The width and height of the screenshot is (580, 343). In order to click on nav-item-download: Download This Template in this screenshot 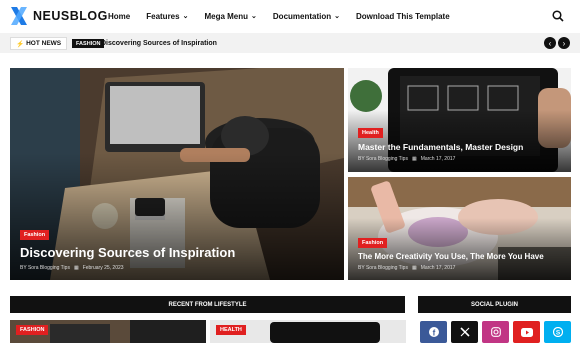, I will do `click(403, 16)`.